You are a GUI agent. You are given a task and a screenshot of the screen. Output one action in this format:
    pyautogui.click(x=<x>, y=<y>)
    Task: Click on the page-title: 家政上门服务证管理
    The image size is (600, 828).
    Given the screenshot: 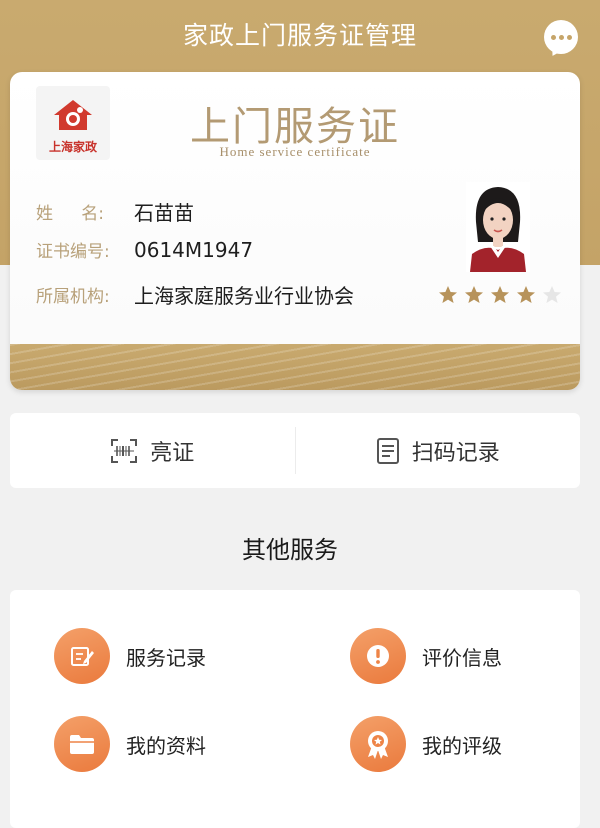 What is the action you would take?
    pyautogui.click(x=299, y=35)
    